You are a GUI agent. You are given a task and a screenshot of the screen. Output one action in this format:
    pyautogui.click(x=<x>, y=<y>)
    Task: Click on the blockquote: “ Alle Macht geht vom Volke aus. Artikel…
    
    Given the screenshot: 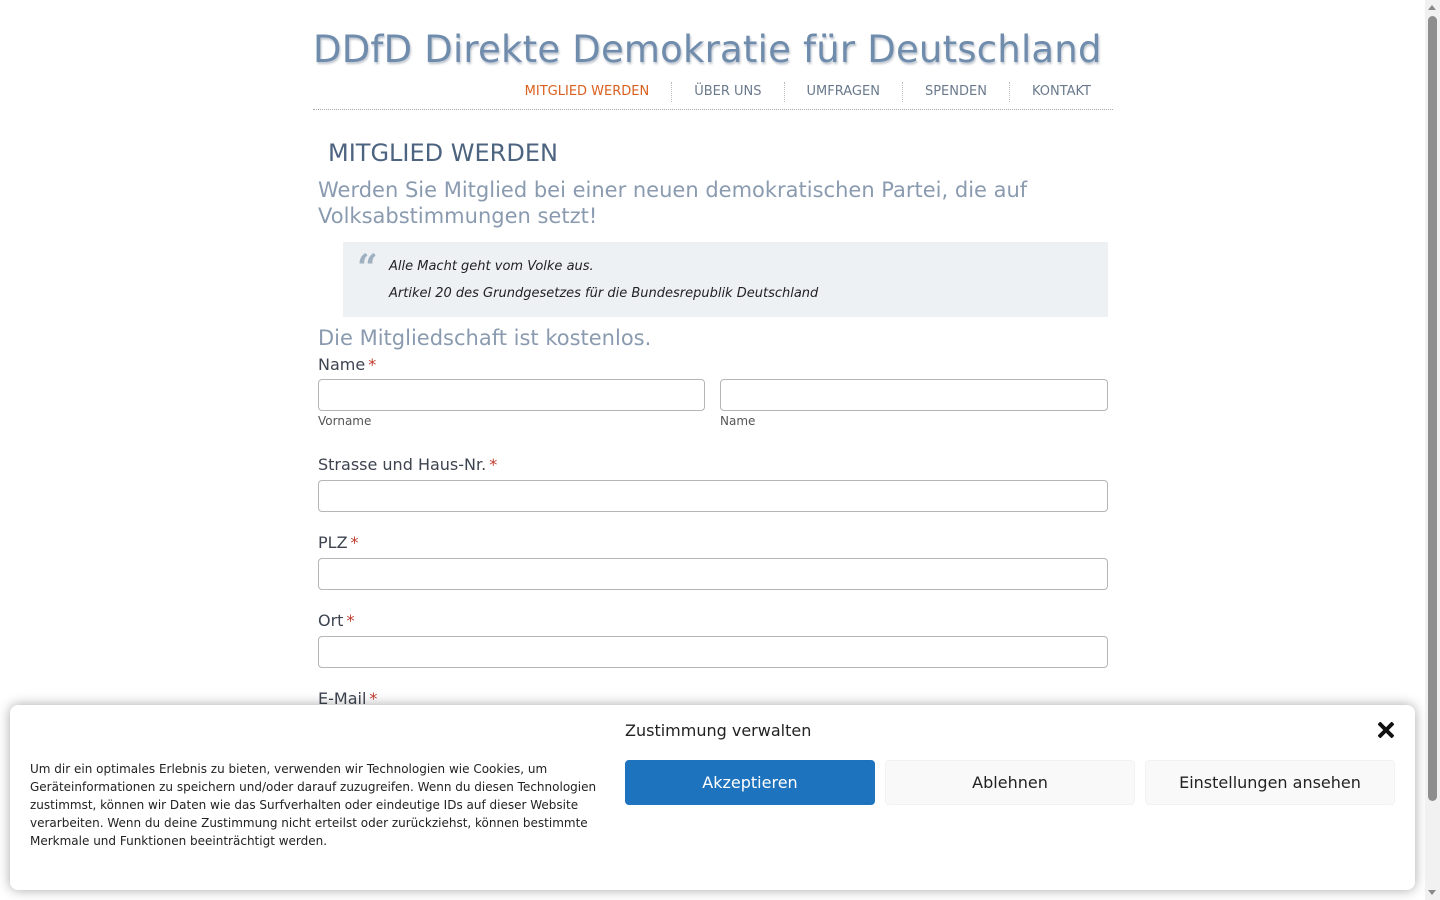 What is the action you would take?
    pyautogui.click(x=725, y=279)
    